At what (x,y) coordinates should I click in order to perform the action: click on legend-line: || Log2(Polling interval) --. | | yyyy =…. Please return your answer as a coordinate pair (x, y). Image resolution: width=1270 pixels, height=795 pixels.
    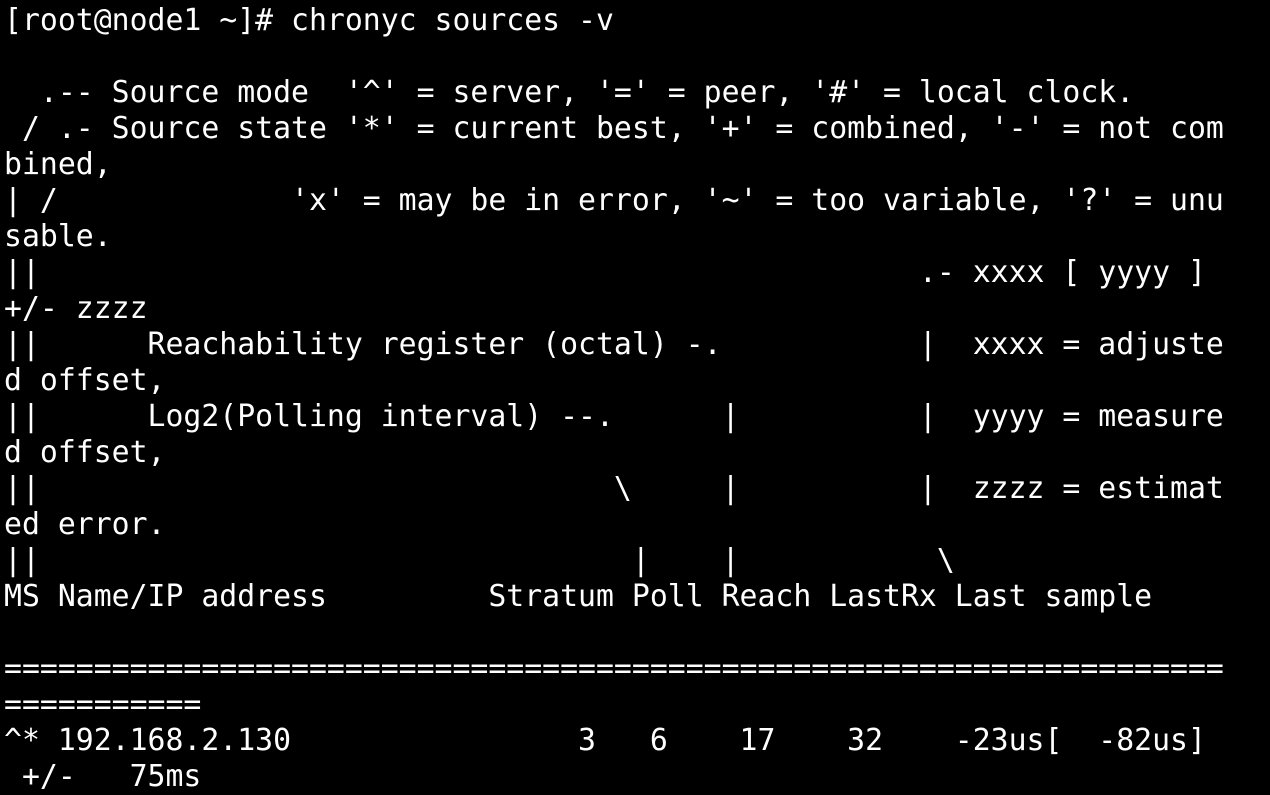
    Looking at the image, I should click on (614, 416).